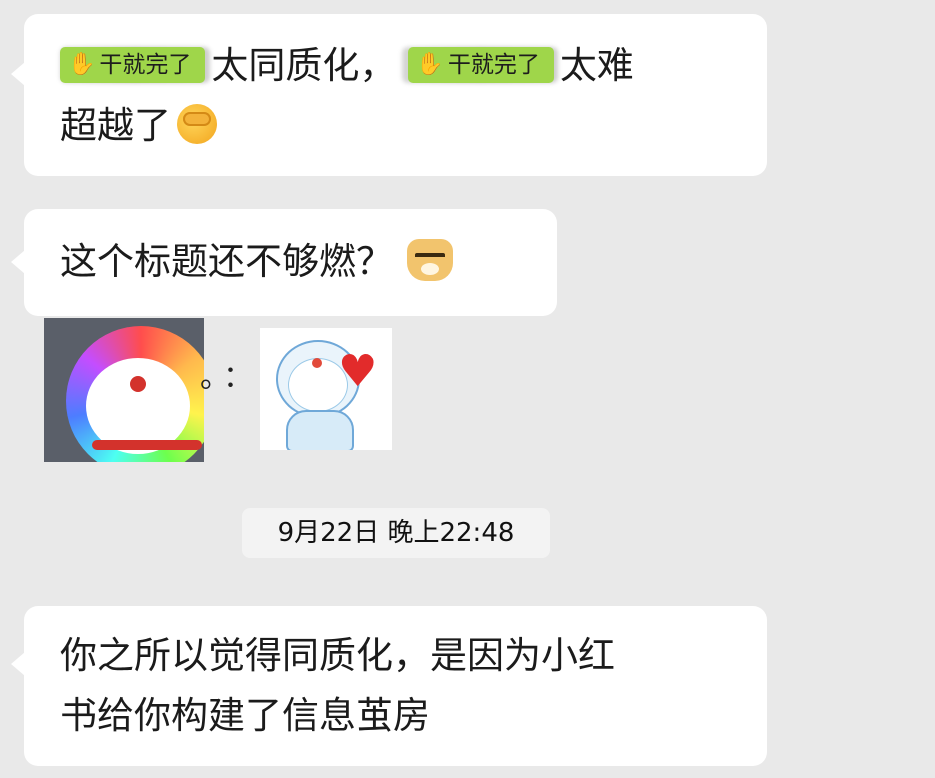  I want to click on facepalm-emoji-icon, so click(197, 123).